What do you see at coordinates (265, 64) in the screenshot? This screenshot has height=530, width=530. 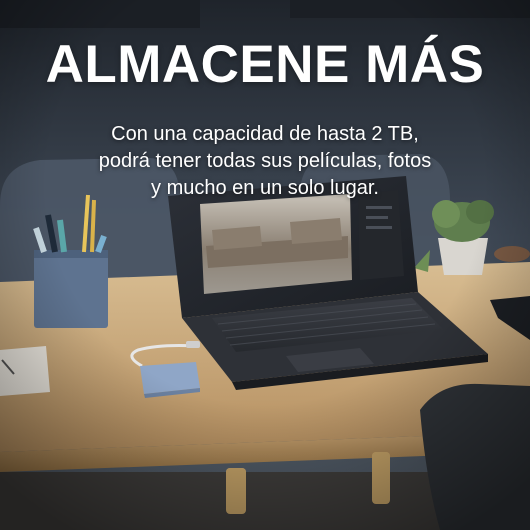 I see `headline: ALMACENE MÁS` at bounding box center [265, 64].